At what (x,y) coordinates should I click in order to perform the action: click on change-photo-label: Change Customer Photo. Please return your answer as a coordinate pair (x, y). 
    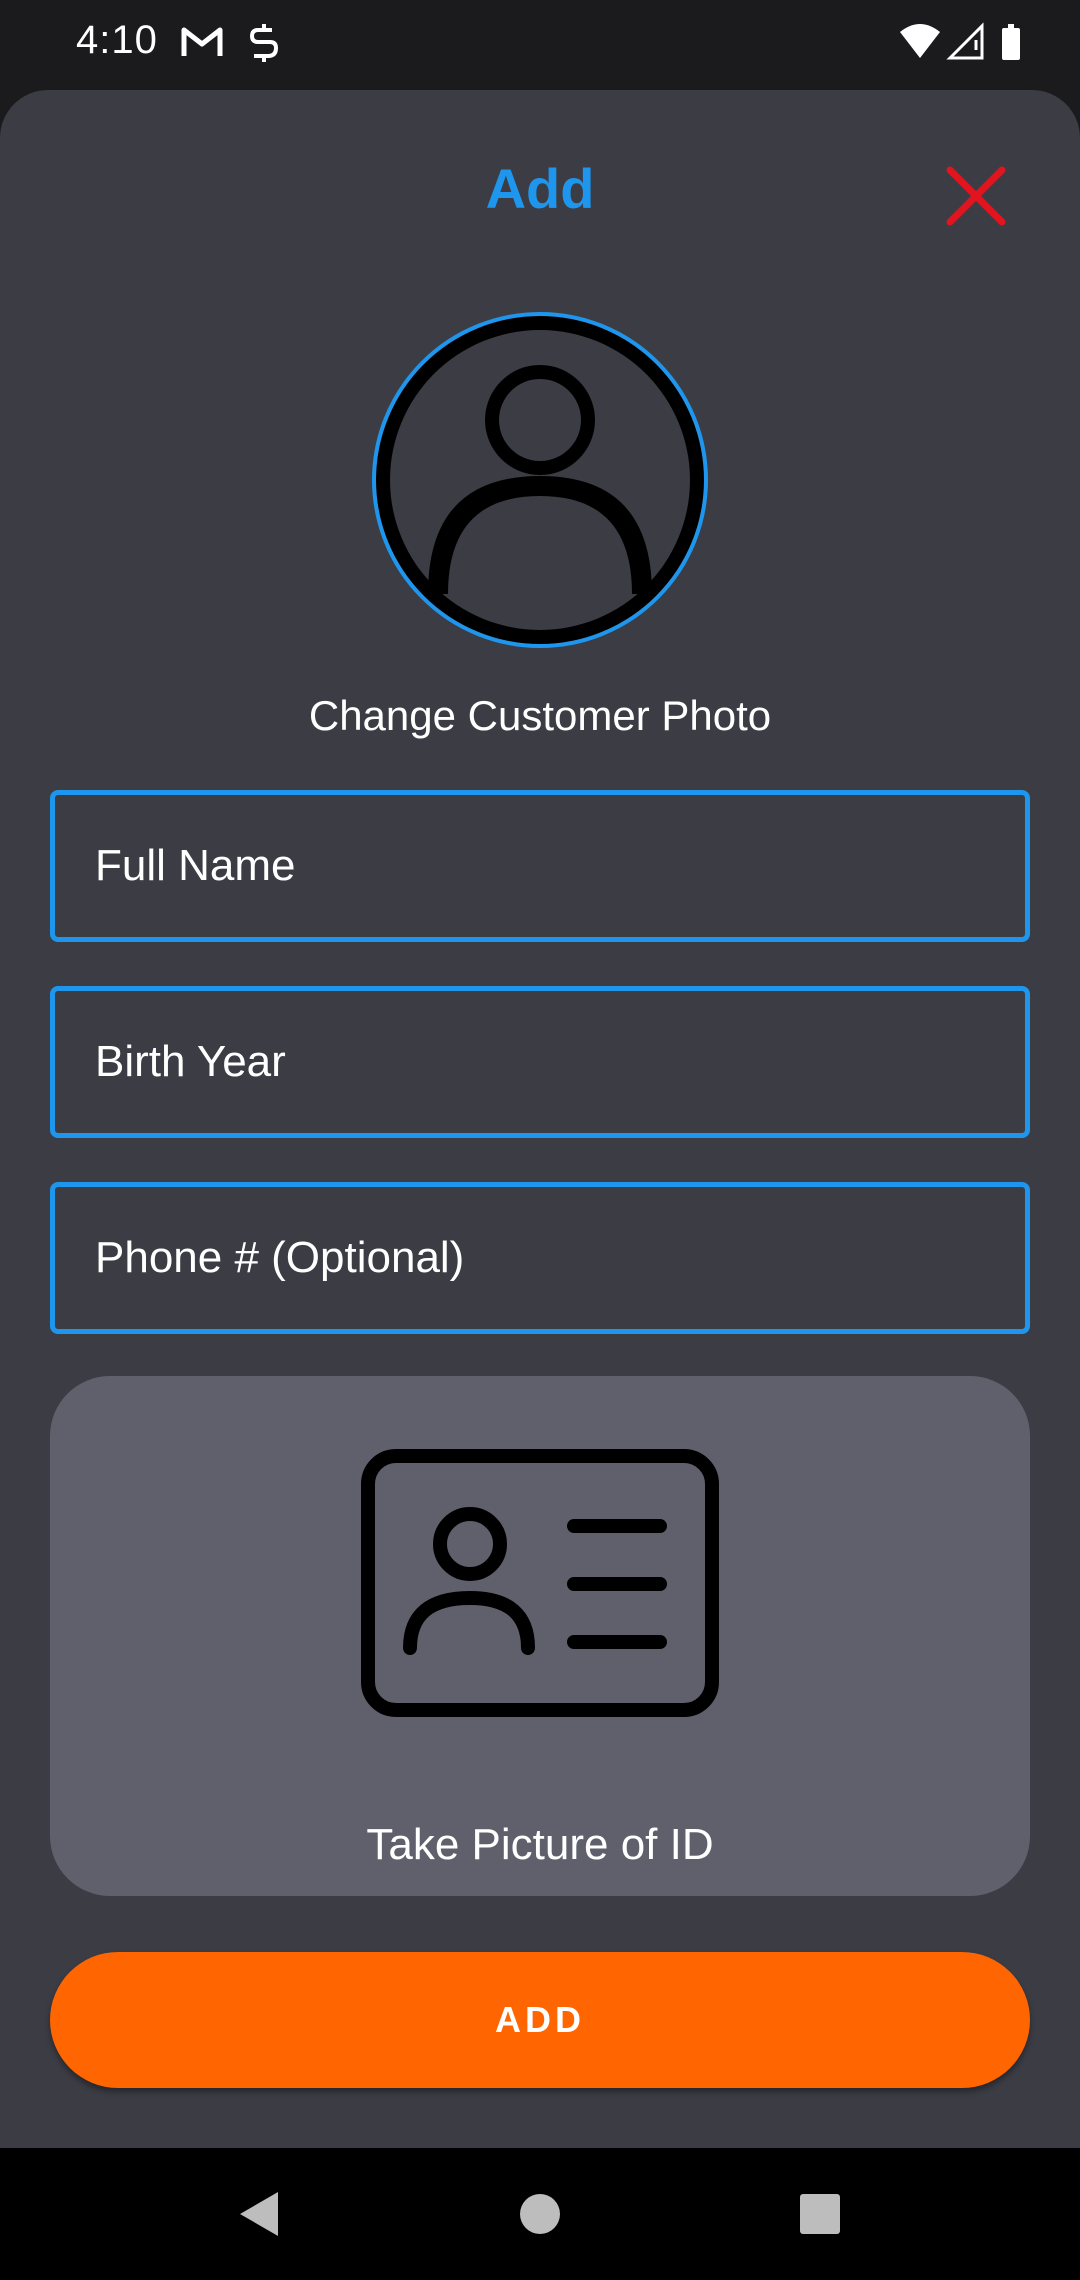
    Looking at the image, I should click on (540, 716).